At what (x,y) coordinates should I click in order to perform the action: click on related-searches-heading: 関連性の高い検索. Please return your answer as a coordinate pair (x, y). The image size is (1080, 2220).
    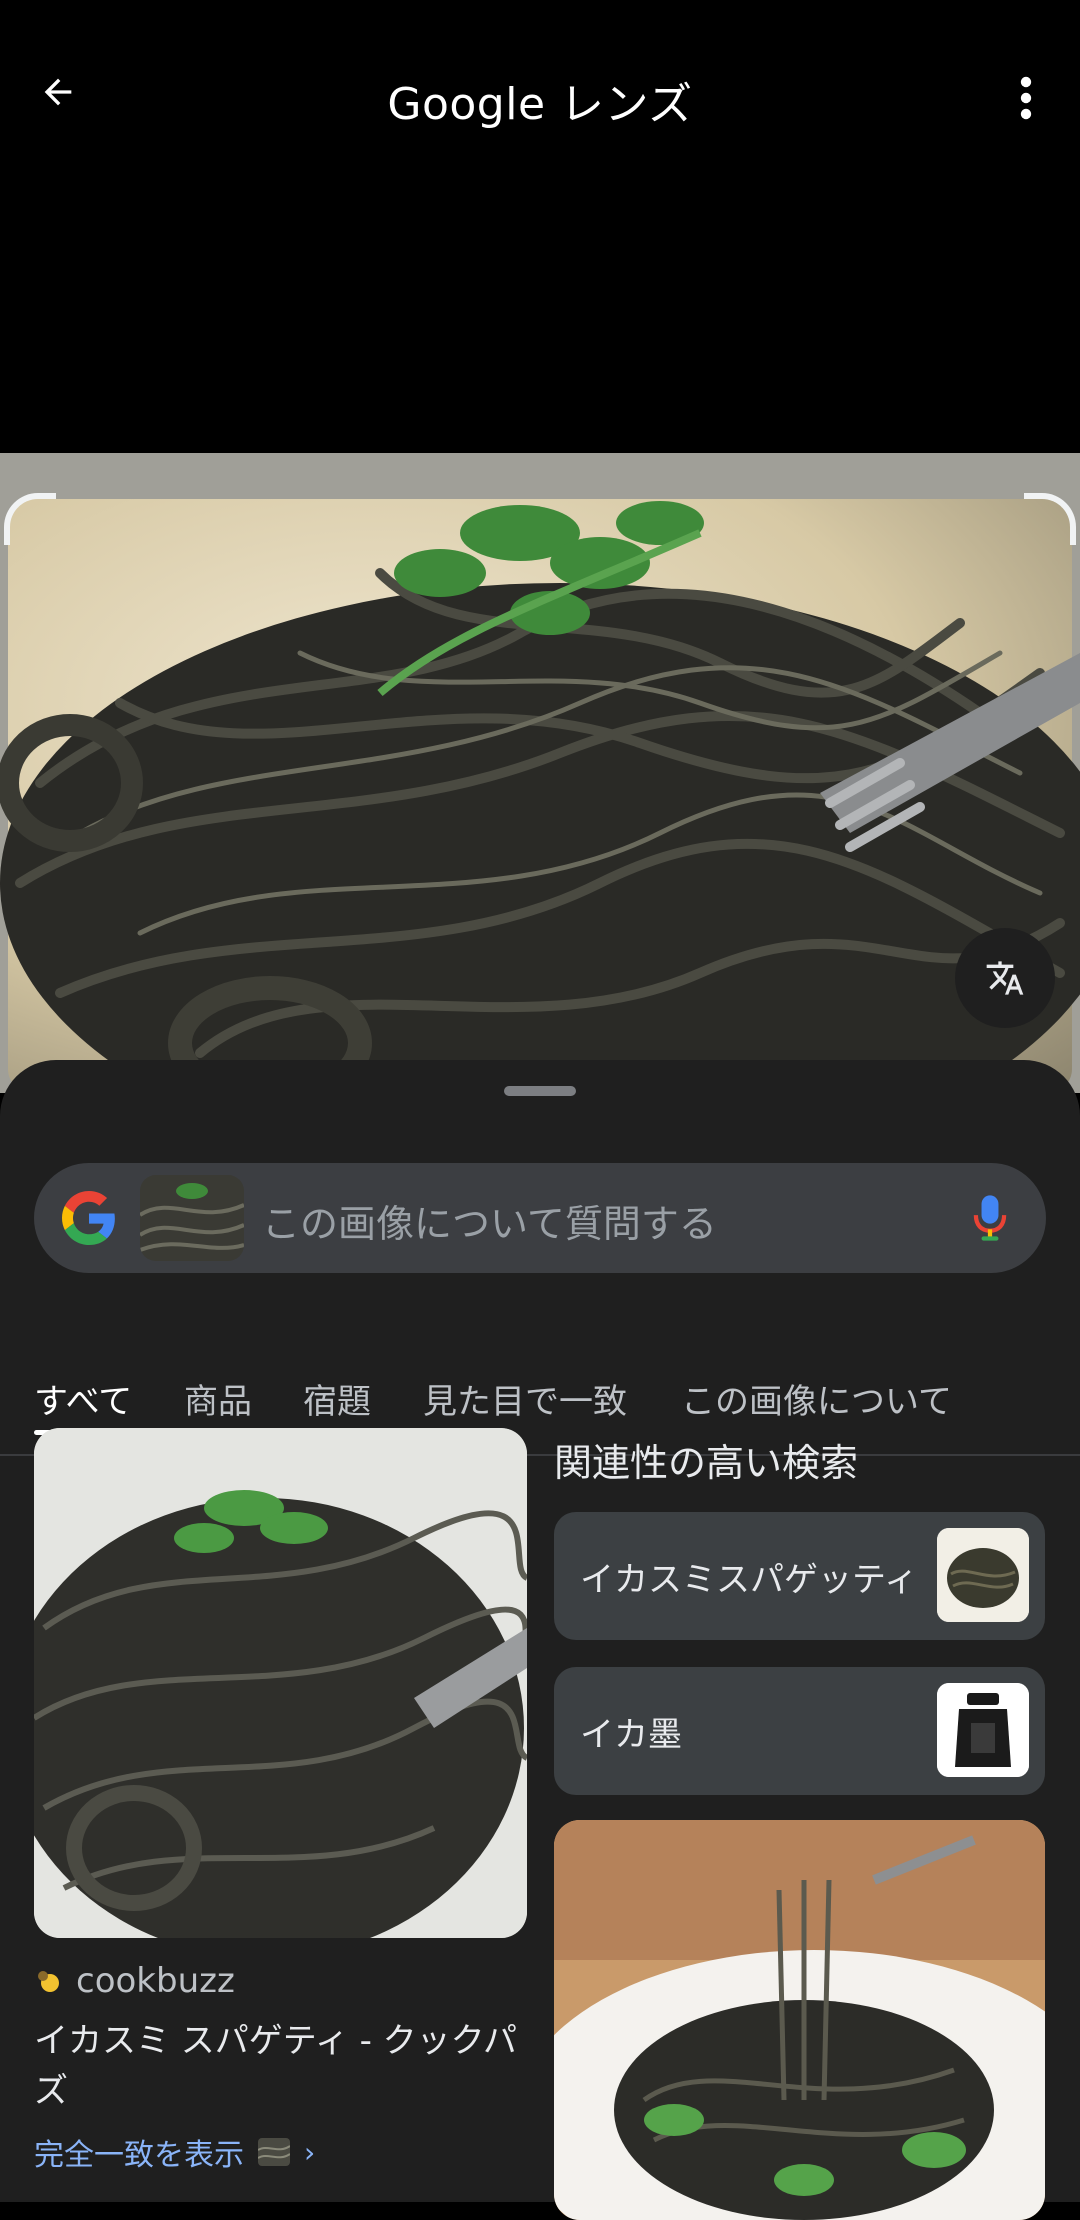
    Looking at the image, I should click on (706, 1463).